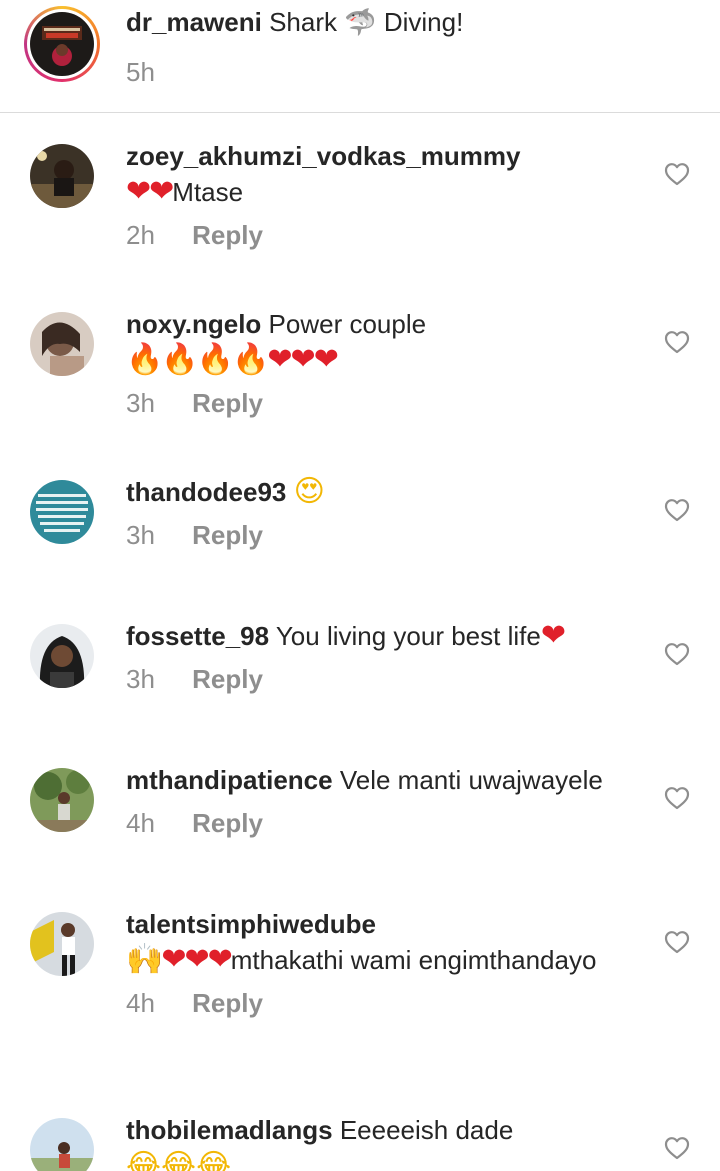 Image resolution: width=720 pixels, height=1171 pixels. I want to click on caption-timestamp: 5h, so click(140, 72).